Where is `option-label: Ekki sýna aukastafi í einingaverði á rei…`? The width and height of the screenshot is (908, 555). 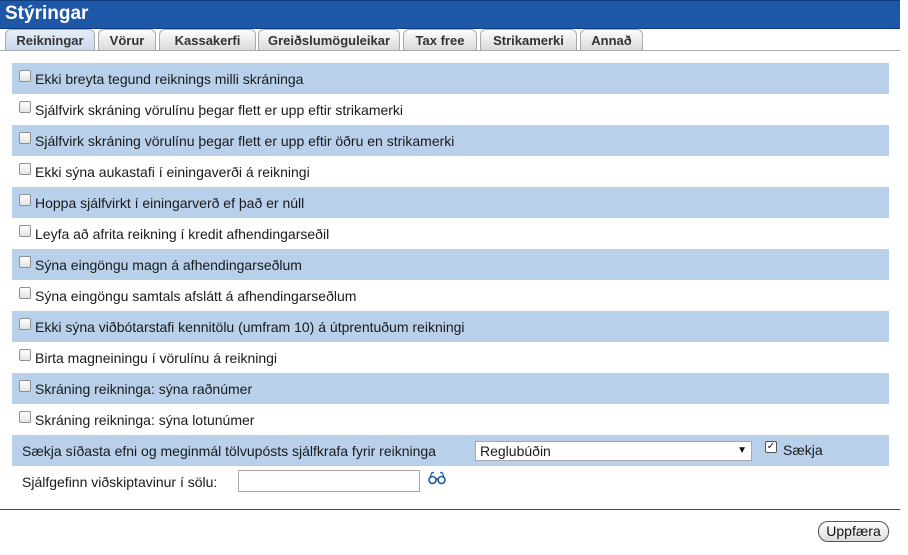 option-label: Ekki sýna aukastafi í einingaverði á rei… is located at coordinates (172, 172).